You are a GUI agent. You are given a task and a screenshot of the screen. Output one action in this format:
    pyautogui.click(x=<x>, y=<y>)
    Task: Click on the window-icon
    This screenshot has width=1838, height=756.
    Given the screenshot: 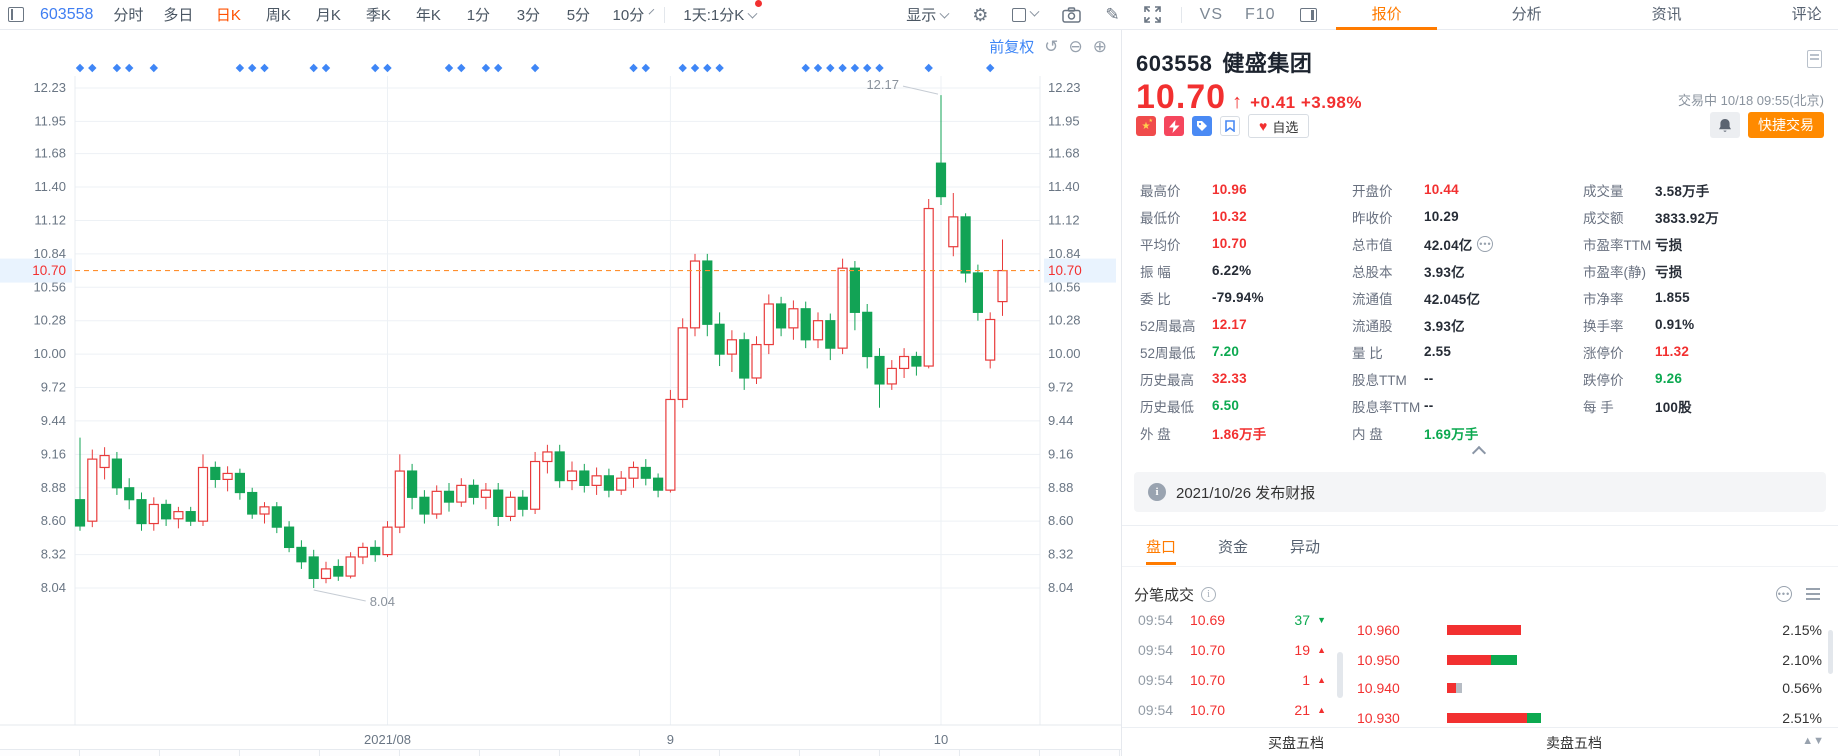 What is the action you would take?
    pyautogui.click(x=16, y=14)
    